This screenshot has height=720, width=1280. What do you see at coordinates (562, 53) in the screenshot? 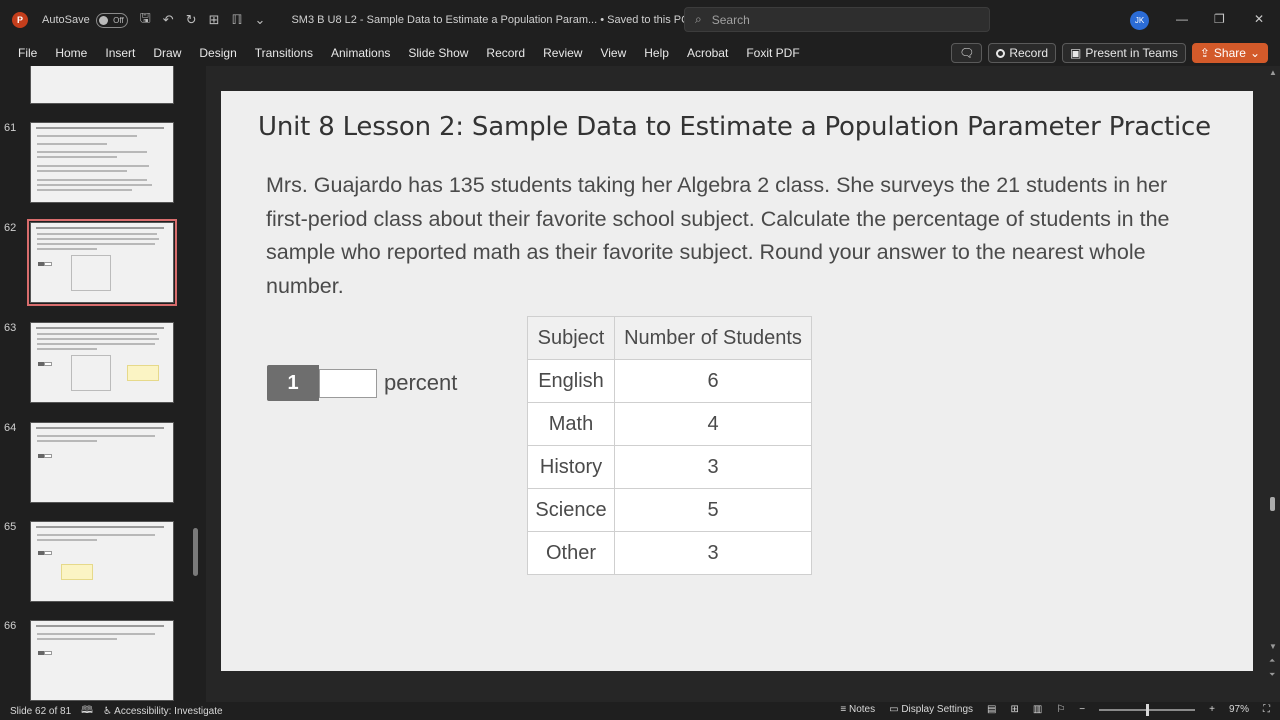
I see `tab-review: Review` at bounding box center [562, 53].